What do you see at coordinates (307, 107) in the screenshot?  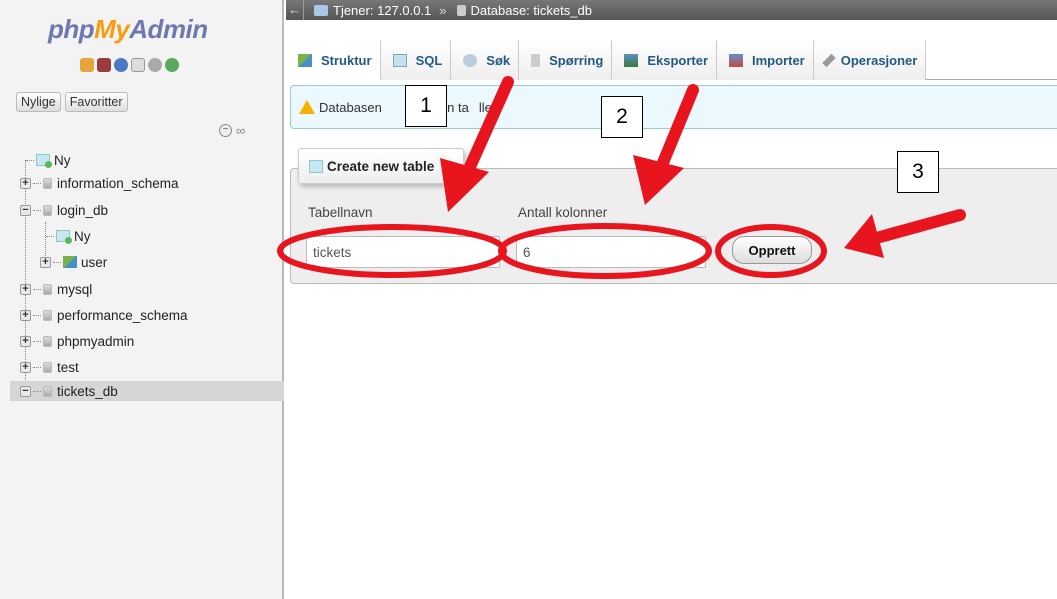 I see `warning-icon` at bounding box center [307, 107].